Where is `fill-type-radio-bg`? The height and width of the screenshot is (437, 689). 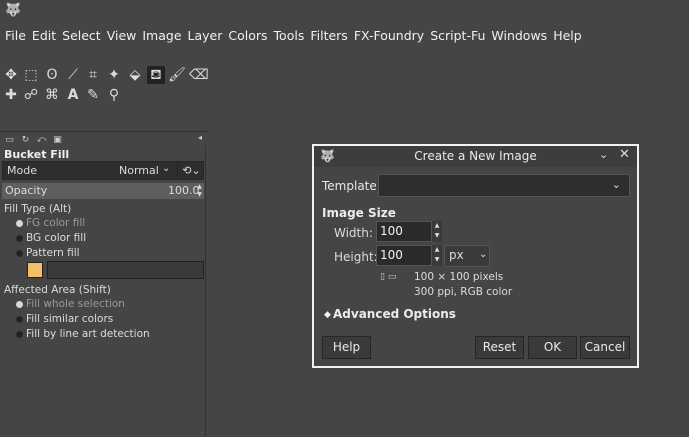 fill-type-radio-bg is located at coordinates (19, 238).